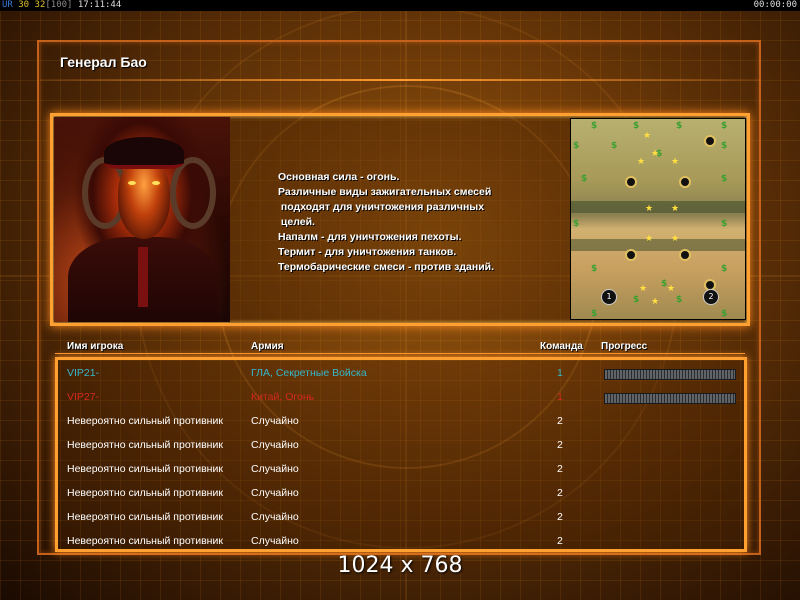 This screenshot has height=600, width=800. What do you see at coordinates (381, 207) in the screenshot?
I see `description-line: подходят для уничтожения различных` at bounding box center [381, 207].